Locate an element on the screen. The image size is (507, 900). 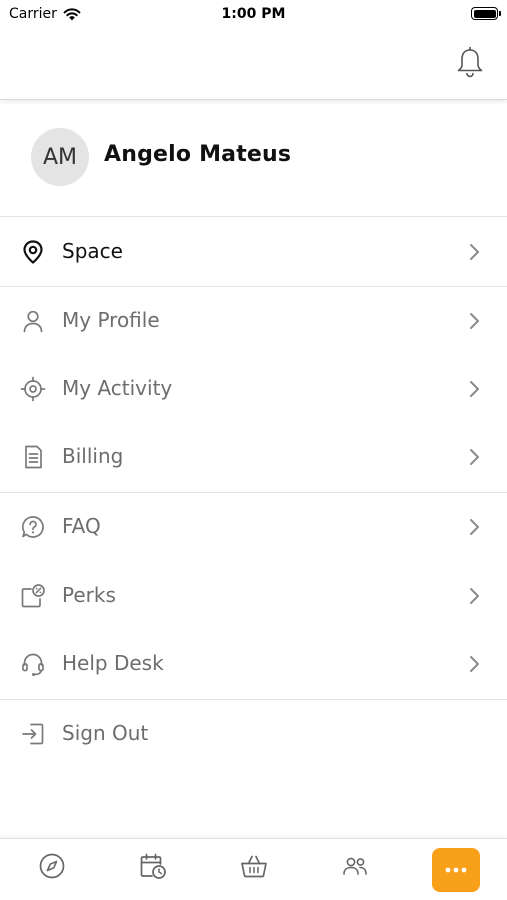
profile-header: AM Angelo Mateus is located at coordinates (253, 158).